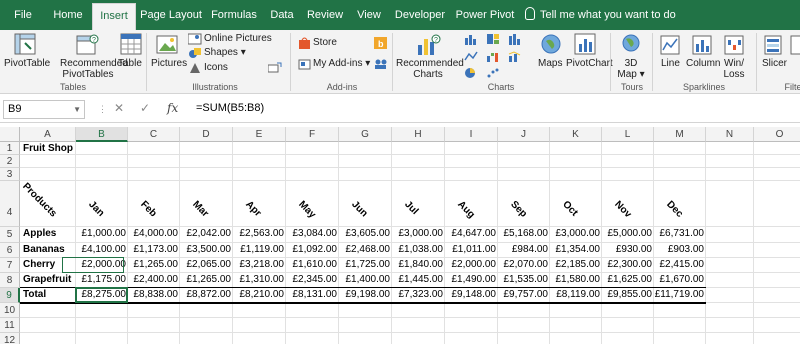  Describe the element at coordinates (94, 69) in the screenshot. I see `recommended-pivottables-button: Recommended PivotTables` at that location.